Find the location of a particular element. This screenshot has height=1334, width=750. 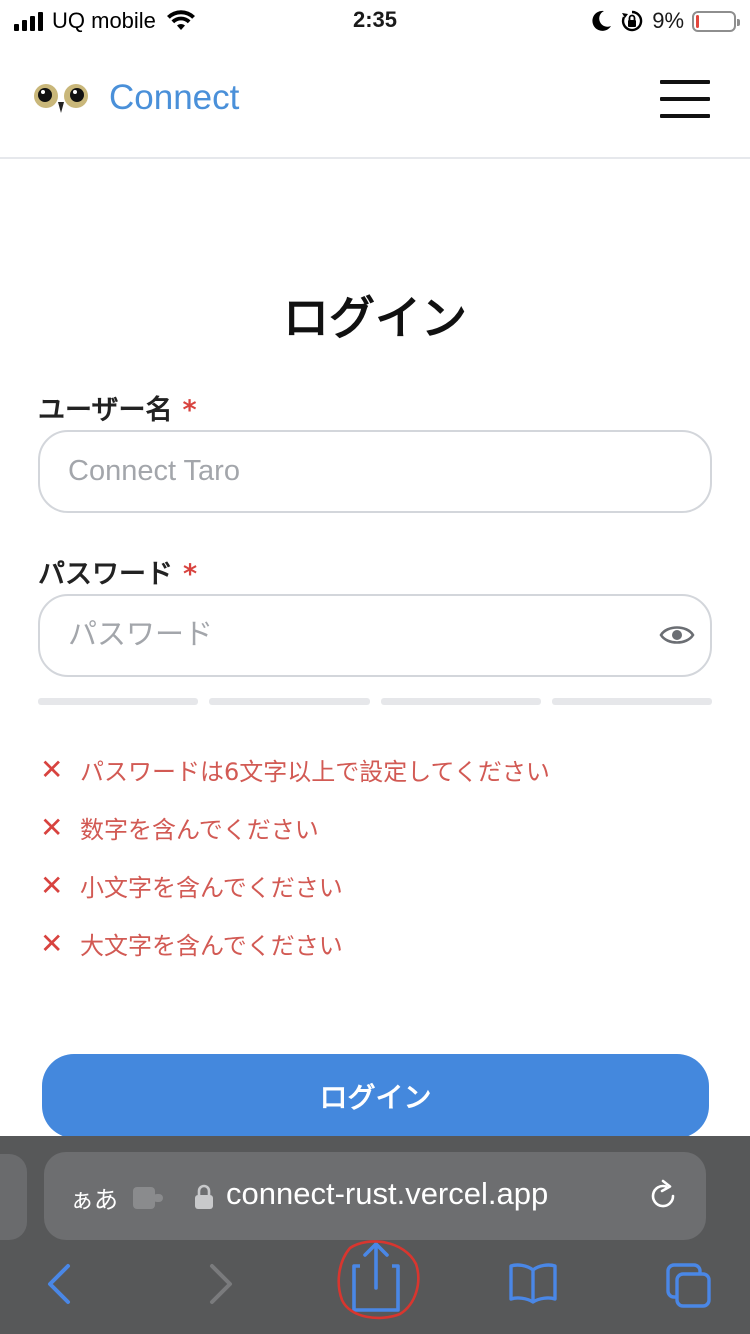

owl-logo-icon is located at coordinates (61, 98).